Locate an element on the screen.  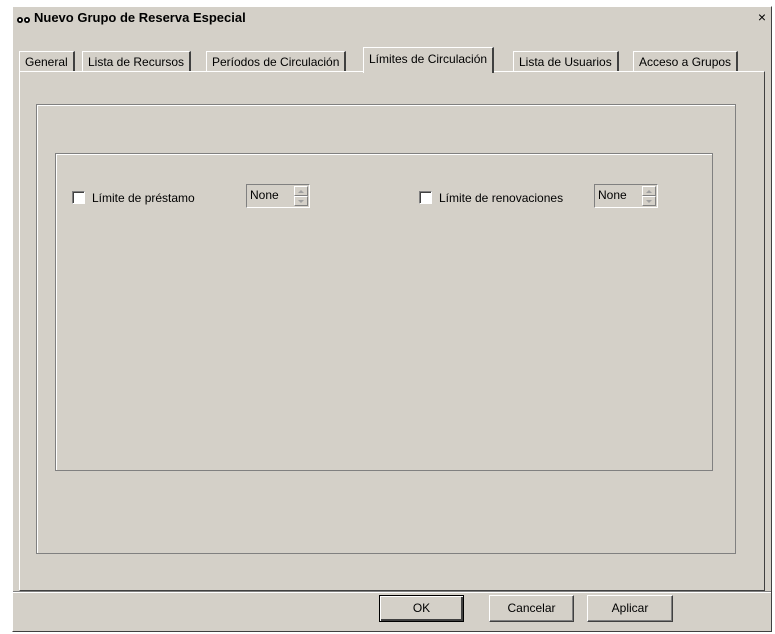
button-bar-divider is located at coordinates (392, 592).